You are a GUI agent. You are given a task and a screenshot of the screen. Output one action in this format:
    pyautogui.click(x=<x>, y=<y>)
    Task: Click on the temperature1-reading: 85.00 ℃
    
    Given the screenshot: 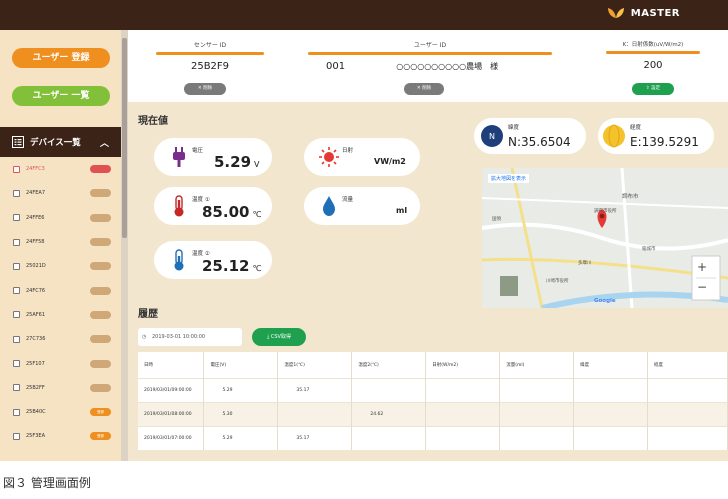 What is the action you would take?
    pyautogui.click(x=231, y=212)
    